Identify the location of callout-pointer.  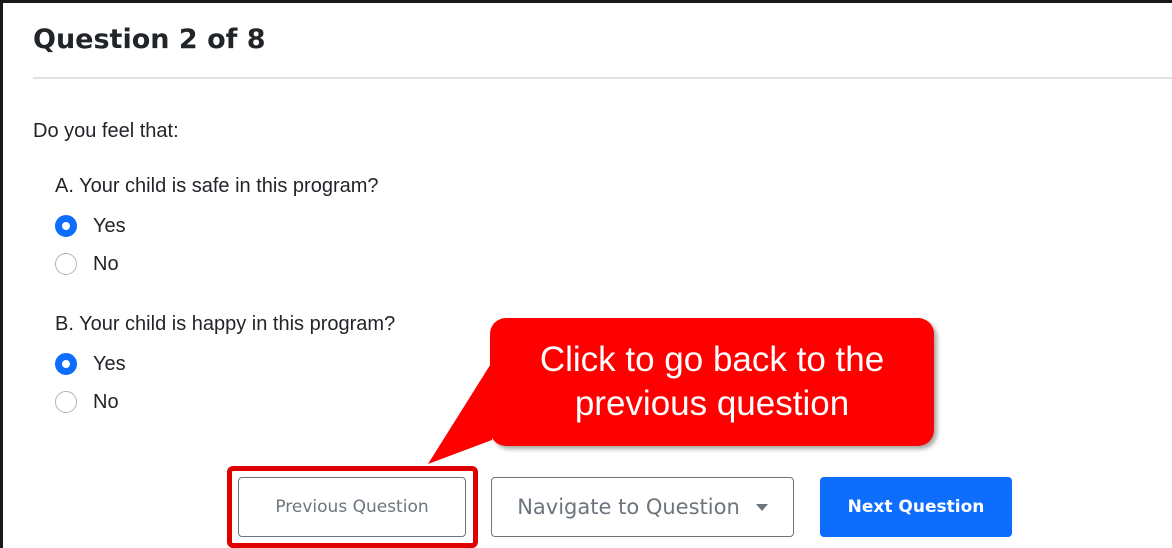
(460, 413).